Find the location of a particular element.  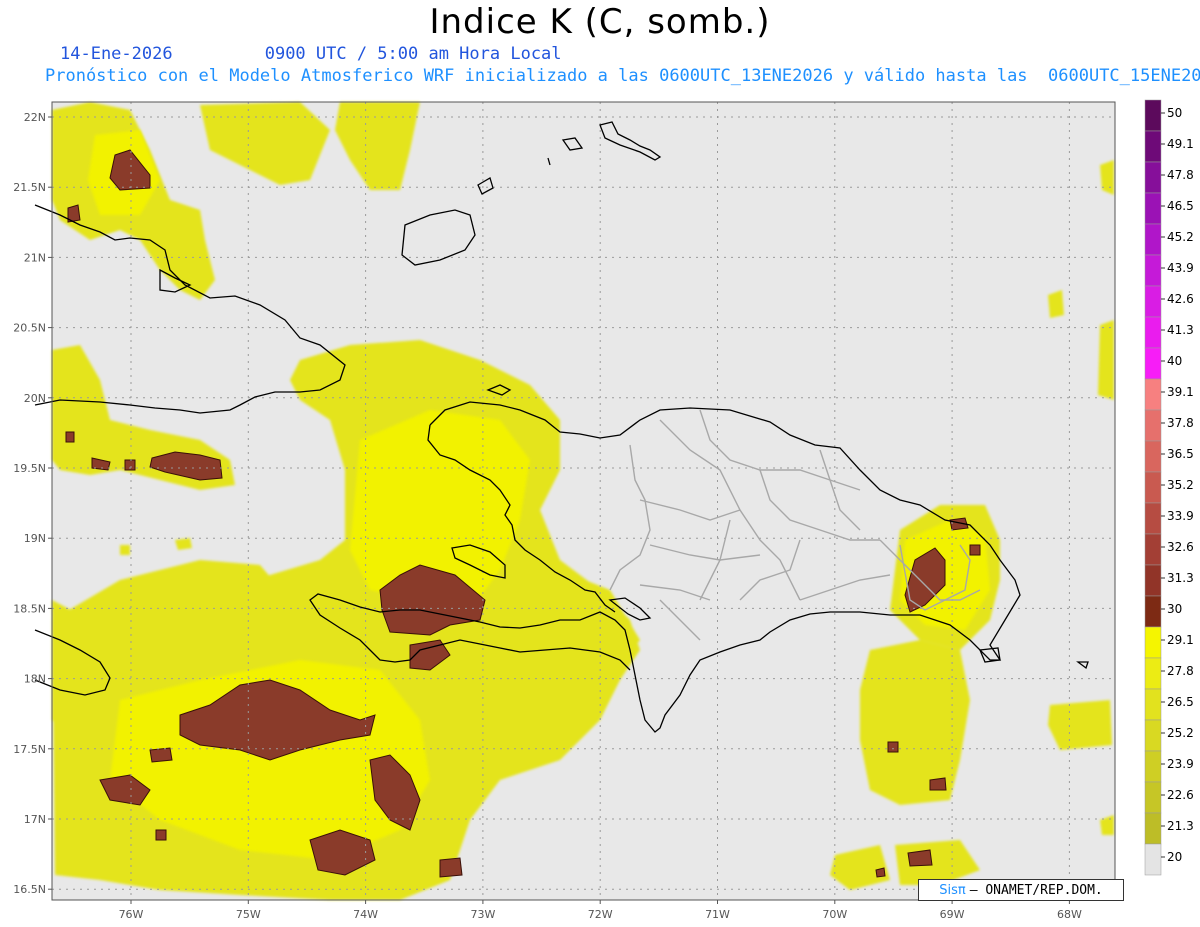

colorbar-label: 49.1 is located at coordinates (1180, 144).